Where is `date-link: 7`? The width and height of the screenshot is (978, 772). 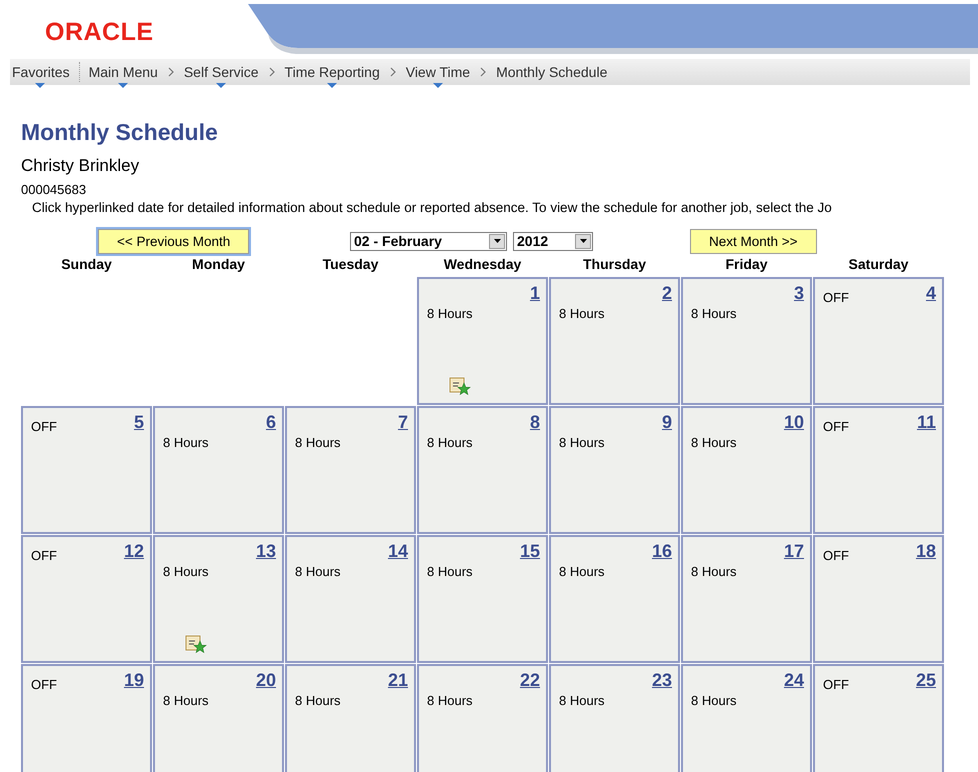 date-link: 7 is located at coordinates (403, 422).